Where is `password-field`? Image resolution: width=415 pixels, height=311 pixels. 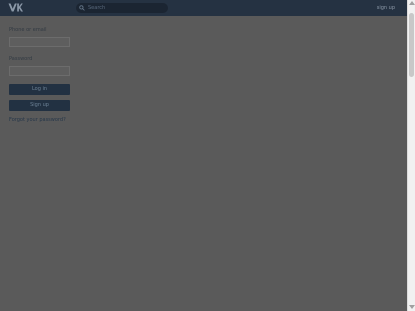 password-field is located at coordinates (39, 71).